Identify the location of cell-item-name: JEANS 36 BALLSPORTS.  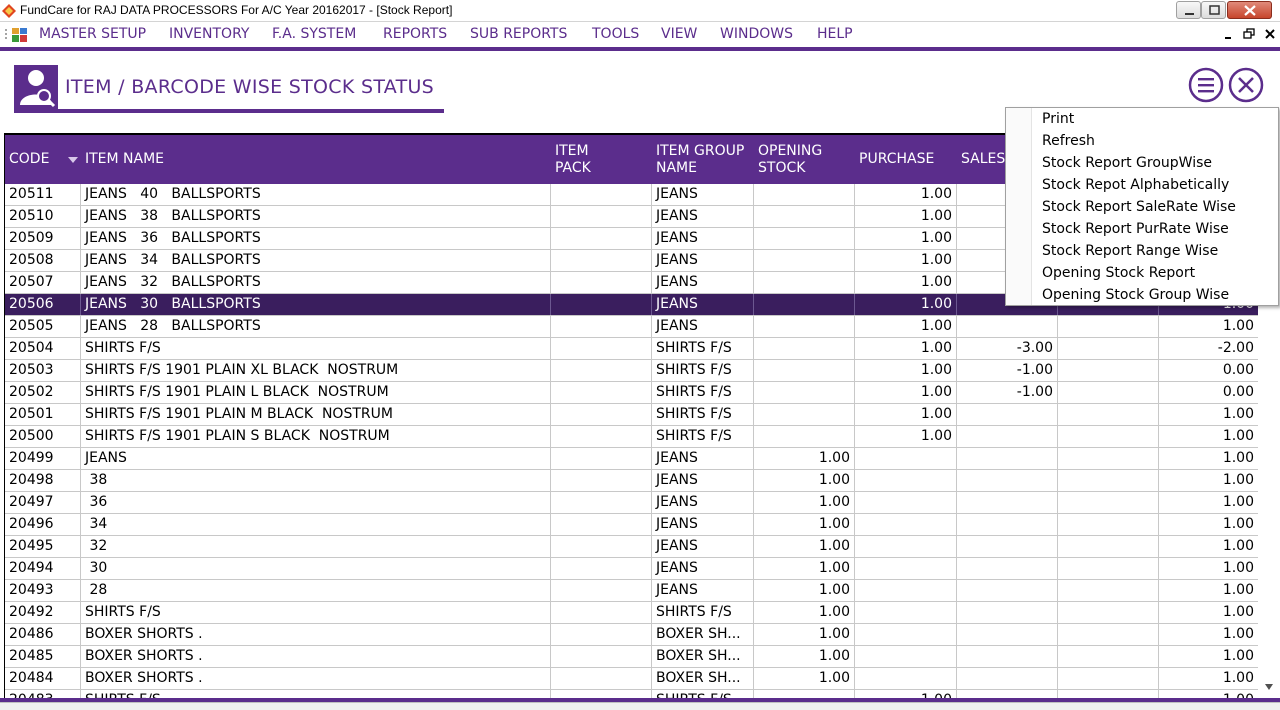
(316, 238).